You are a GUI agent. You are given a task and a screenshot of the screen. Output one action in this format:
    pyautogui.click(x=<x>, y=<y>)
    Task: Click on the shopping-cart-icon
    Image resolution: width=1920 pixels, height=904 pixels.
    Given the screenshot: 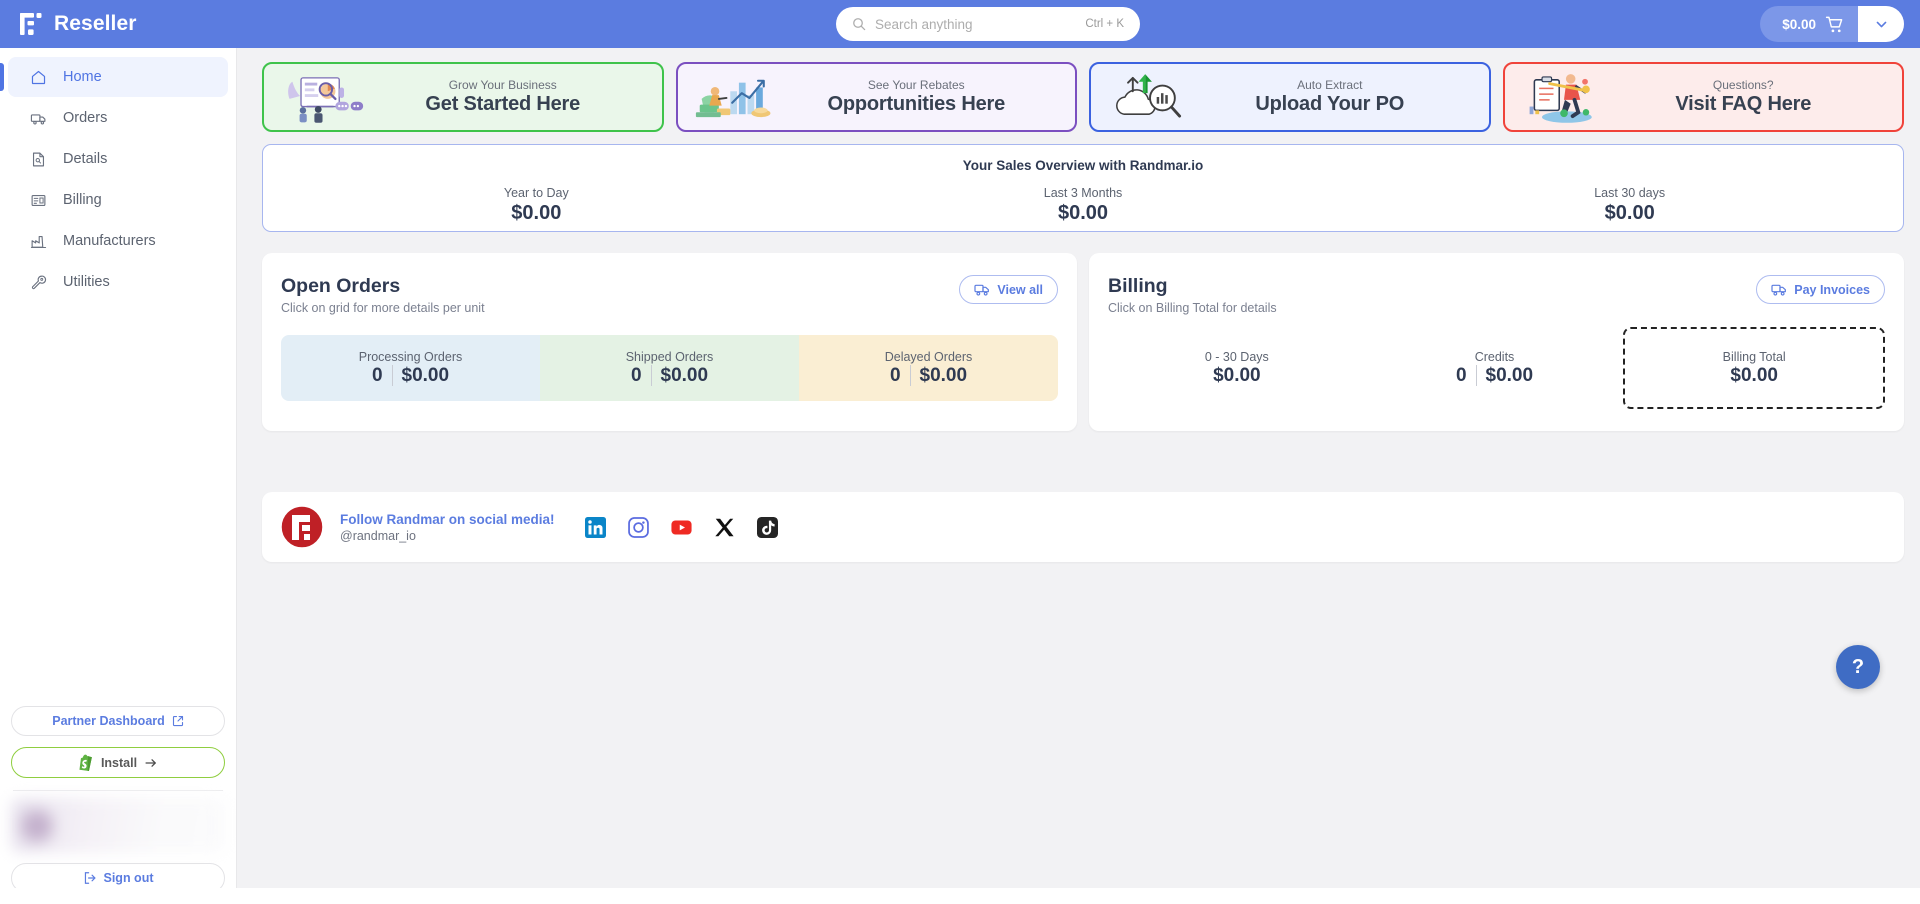 What is the action you would take?
    pyautogui.click(x=1834, y=24)
    